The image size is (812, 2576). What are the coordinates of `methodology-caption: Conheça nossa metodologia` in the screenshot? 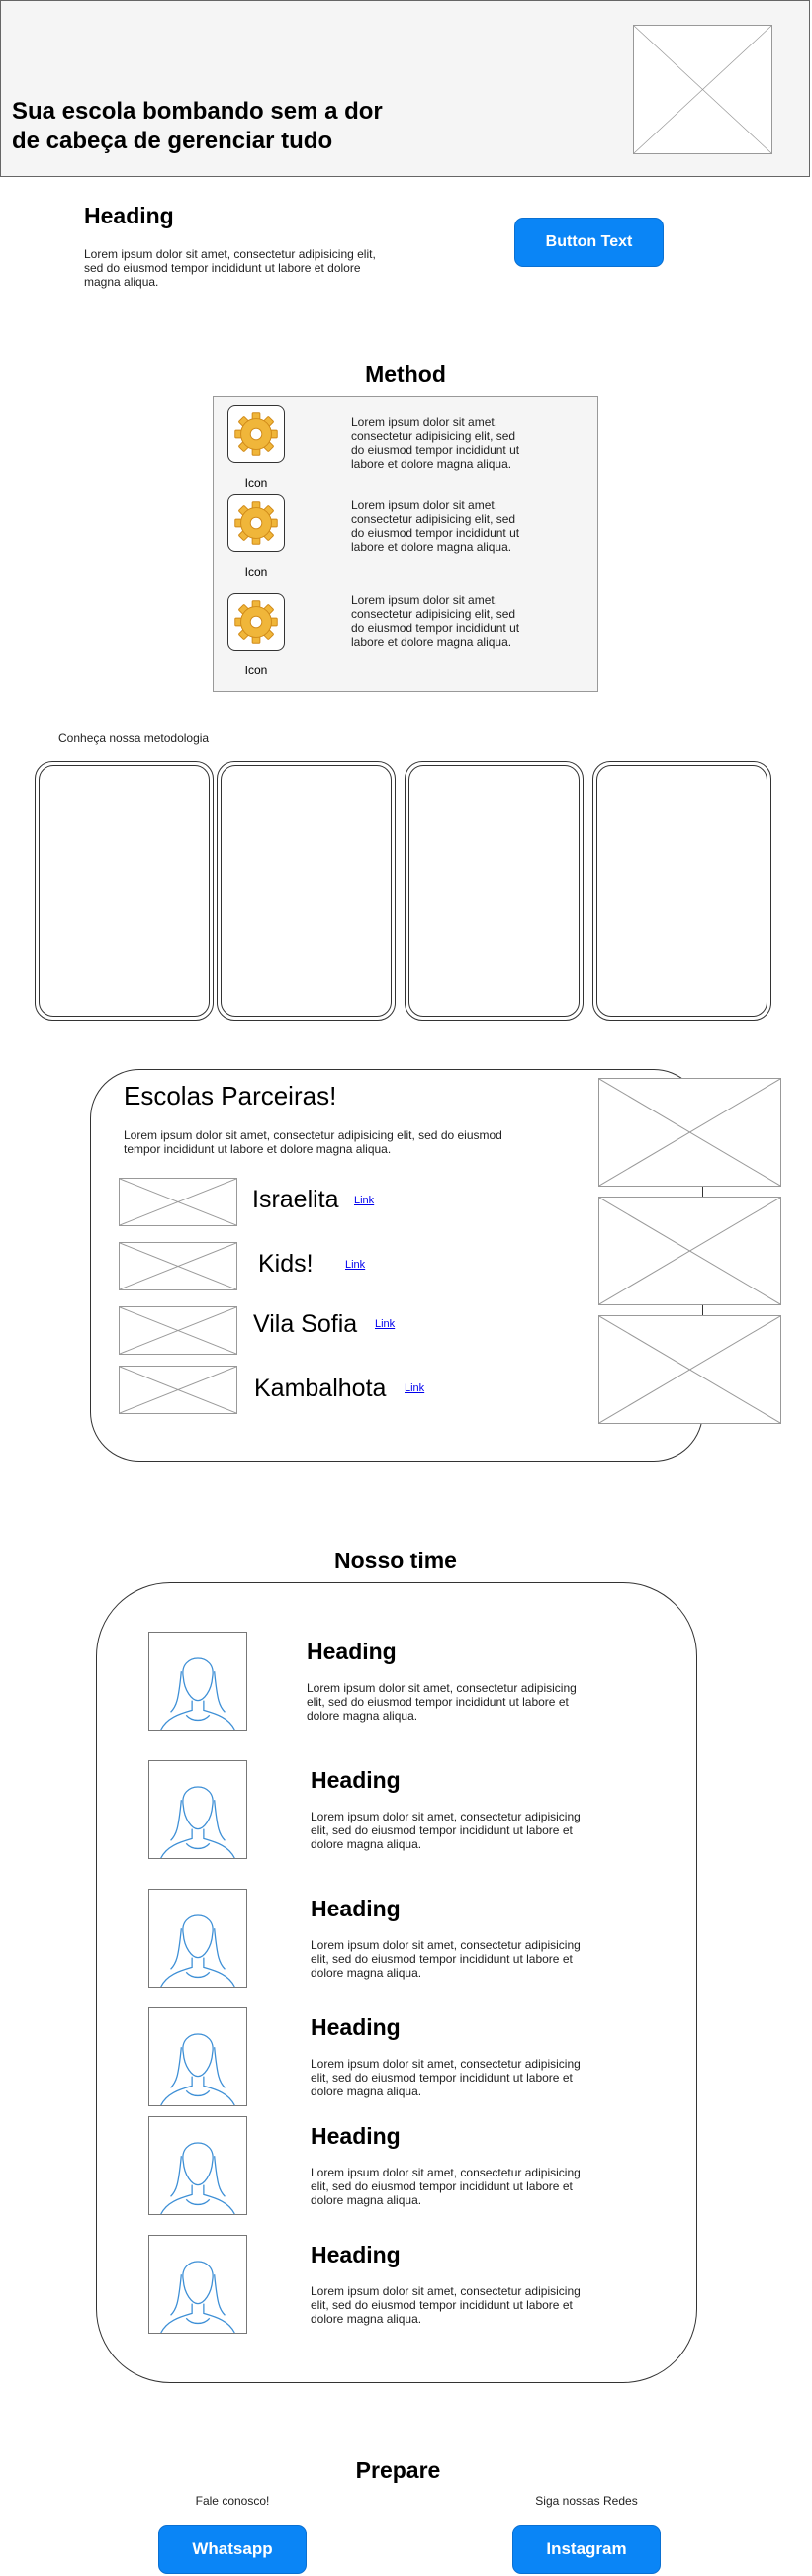 It's located at (134, 738).